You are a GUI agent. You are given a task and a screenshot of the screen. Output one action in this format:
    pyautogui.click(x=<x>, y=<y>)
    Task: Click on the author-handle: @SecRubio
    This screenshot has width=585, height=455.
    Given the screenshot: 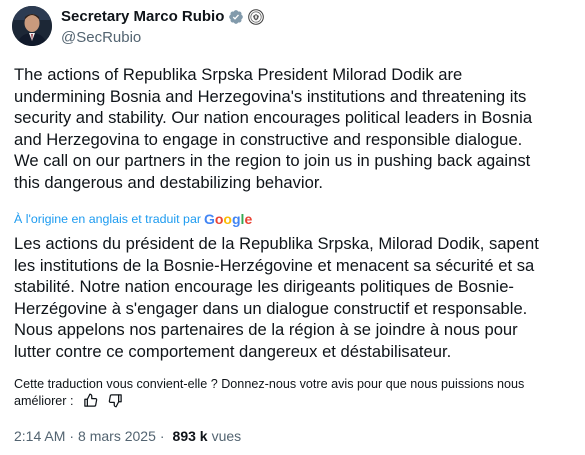 What is the action you would take?
    pyautogui.click(x=162, y=37)
    